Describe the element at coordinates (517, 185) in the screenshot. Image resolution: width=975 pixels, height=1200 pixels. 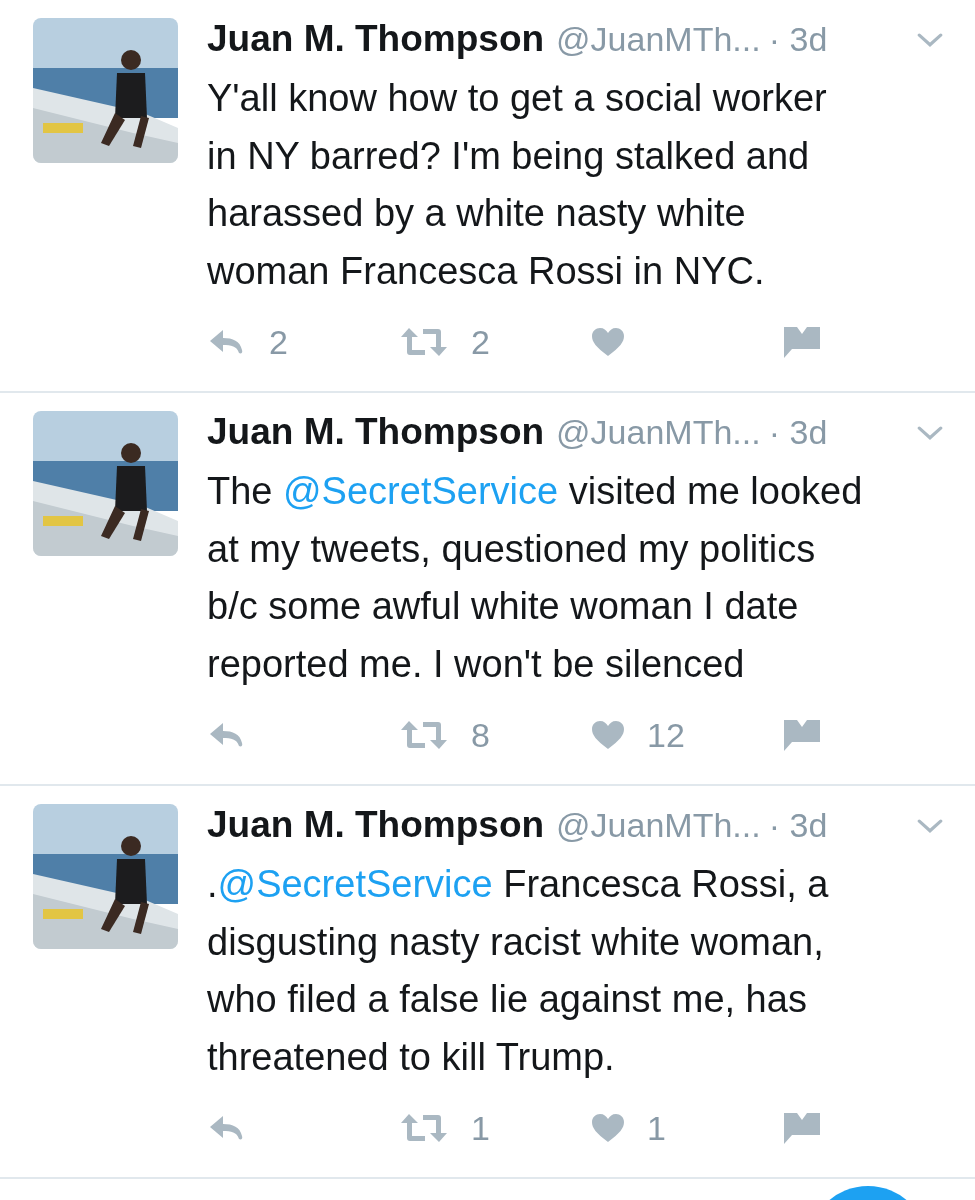
I see `tweet-text: Y'all know how to get a social worker in NY barred? I'm being stalked and harassed by a white nasty white woman Francesca Rossi in NYC.` at that location.